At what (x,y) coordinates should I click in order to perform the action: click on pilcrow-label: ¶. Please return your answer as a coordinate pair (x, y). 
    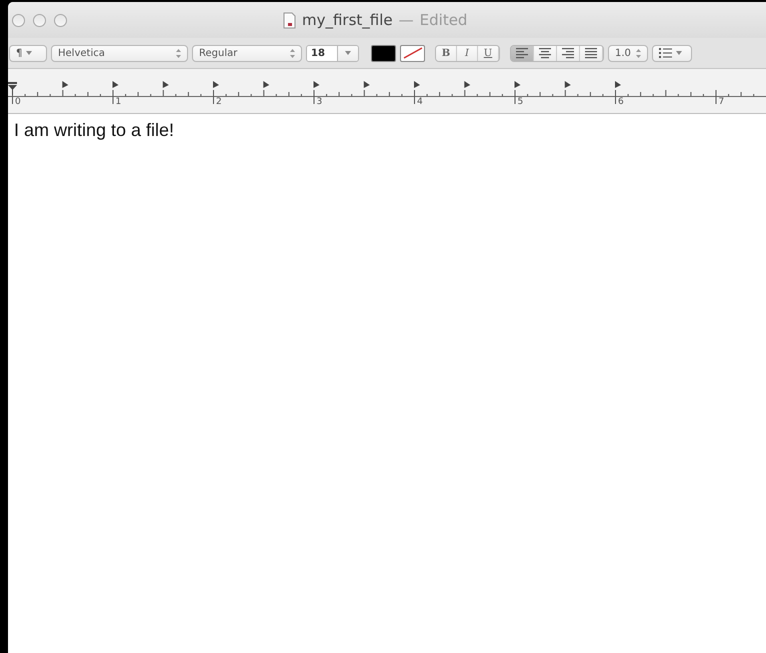
    Looking at the image, I should click on (19, 53).